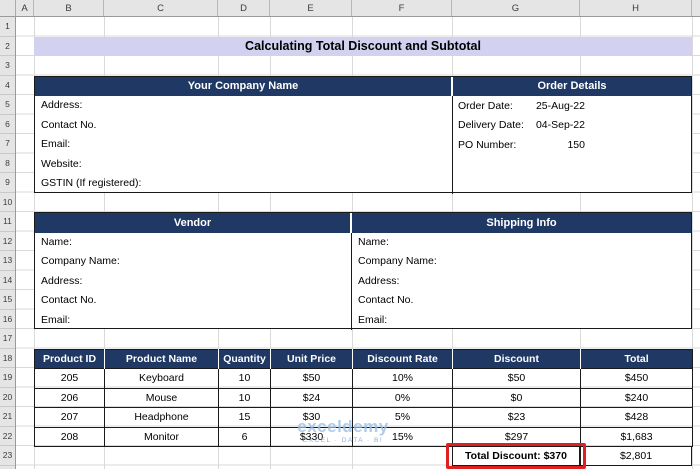 This screenshot has height=469, width=700. I want to click on row-header-5: 5, so click(7, 105).